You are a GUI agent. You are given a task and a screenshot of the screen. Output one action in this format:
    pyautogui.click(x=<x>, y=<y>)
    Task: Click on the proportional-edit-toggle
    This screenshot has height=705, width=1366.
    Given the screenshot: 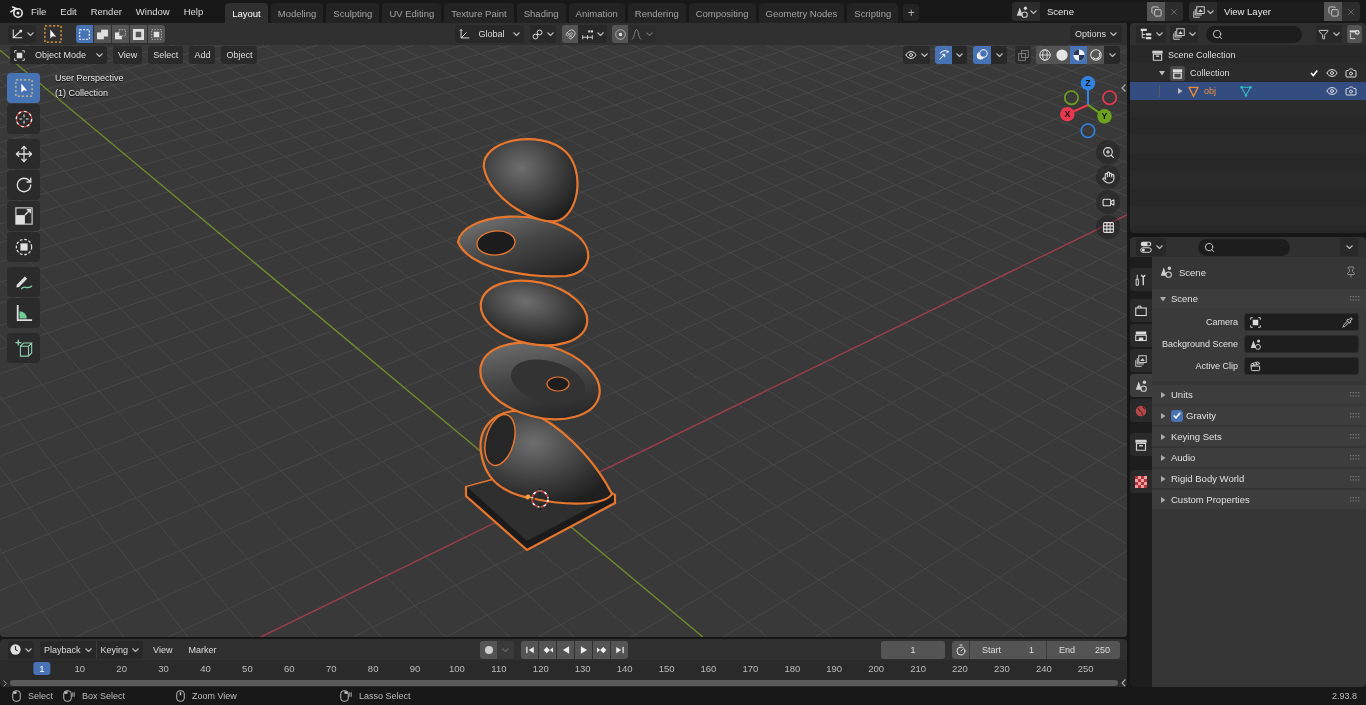 What is the action you would take?
    pyautogui.click(x=620, y=34)
    